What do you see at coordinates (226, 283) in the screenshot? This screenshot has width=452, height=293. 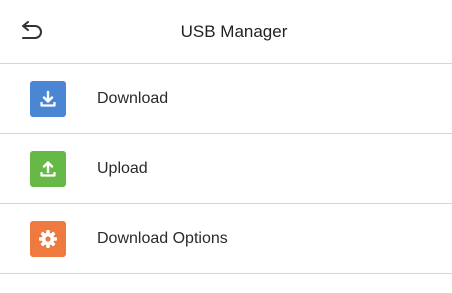 I see `empty-list-area` at bounding box center [226, 283].